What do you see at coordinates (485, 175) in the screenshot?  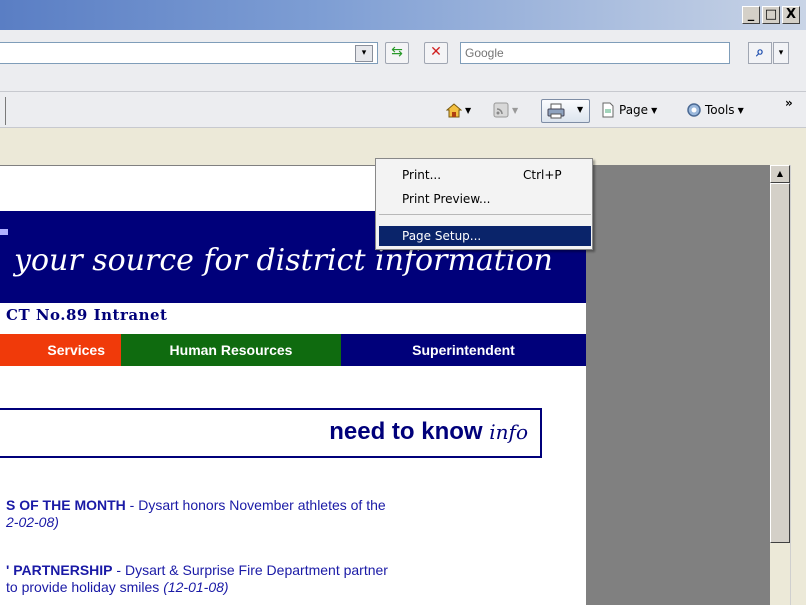 I see `menu-item-print: Print... Ctrl+P` at bounding box center [485, 175].